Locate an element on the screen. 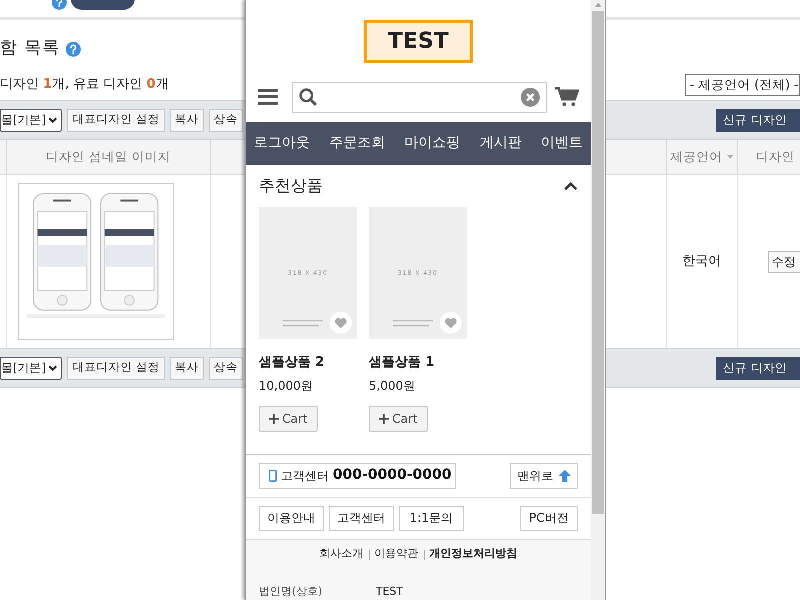 The width and height of the screenshot is (800, 600). footer-button: 1:1문의 is located at coordinates (431, 518).